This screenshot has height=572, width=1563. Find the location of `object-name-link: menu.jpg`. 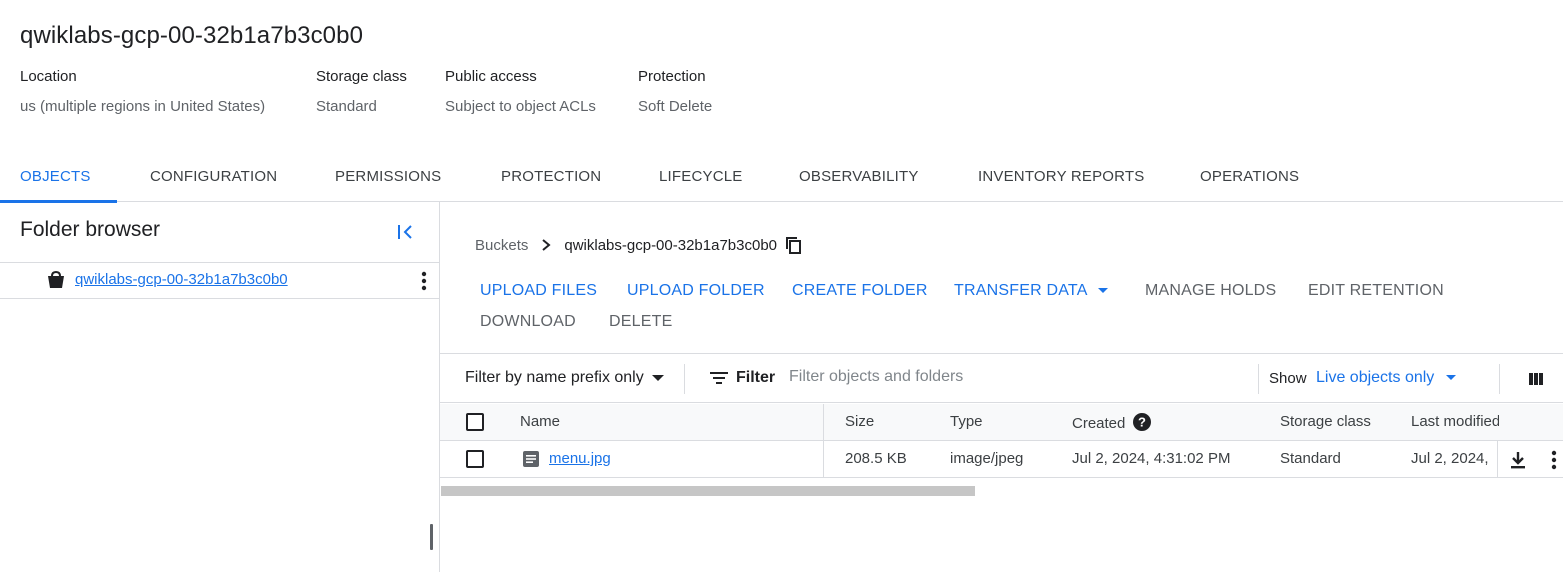

object-name-link: menu.jpg is located at coordinates (580, 458).